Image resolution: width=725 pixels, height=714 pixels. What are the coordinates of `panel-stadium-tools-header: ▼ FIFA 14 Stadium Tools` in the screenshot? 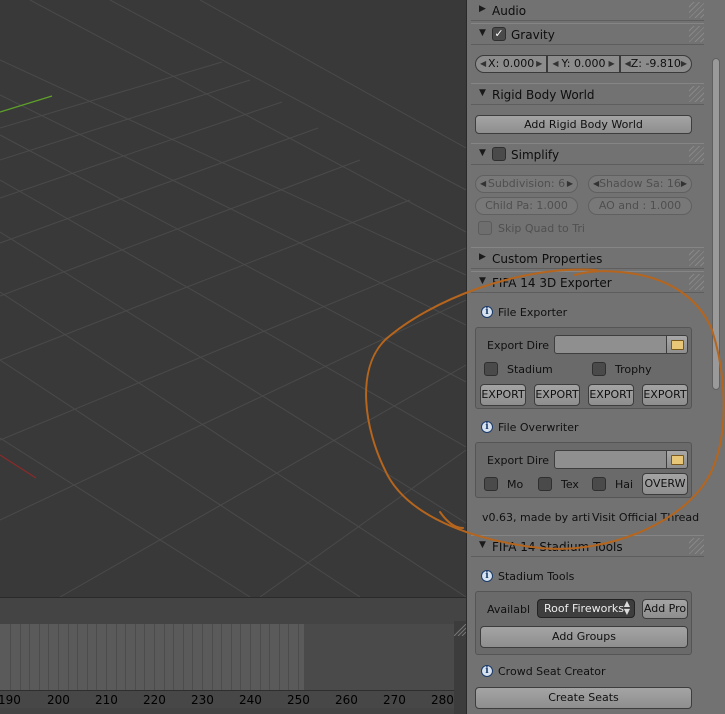 It's located at (589, 546).